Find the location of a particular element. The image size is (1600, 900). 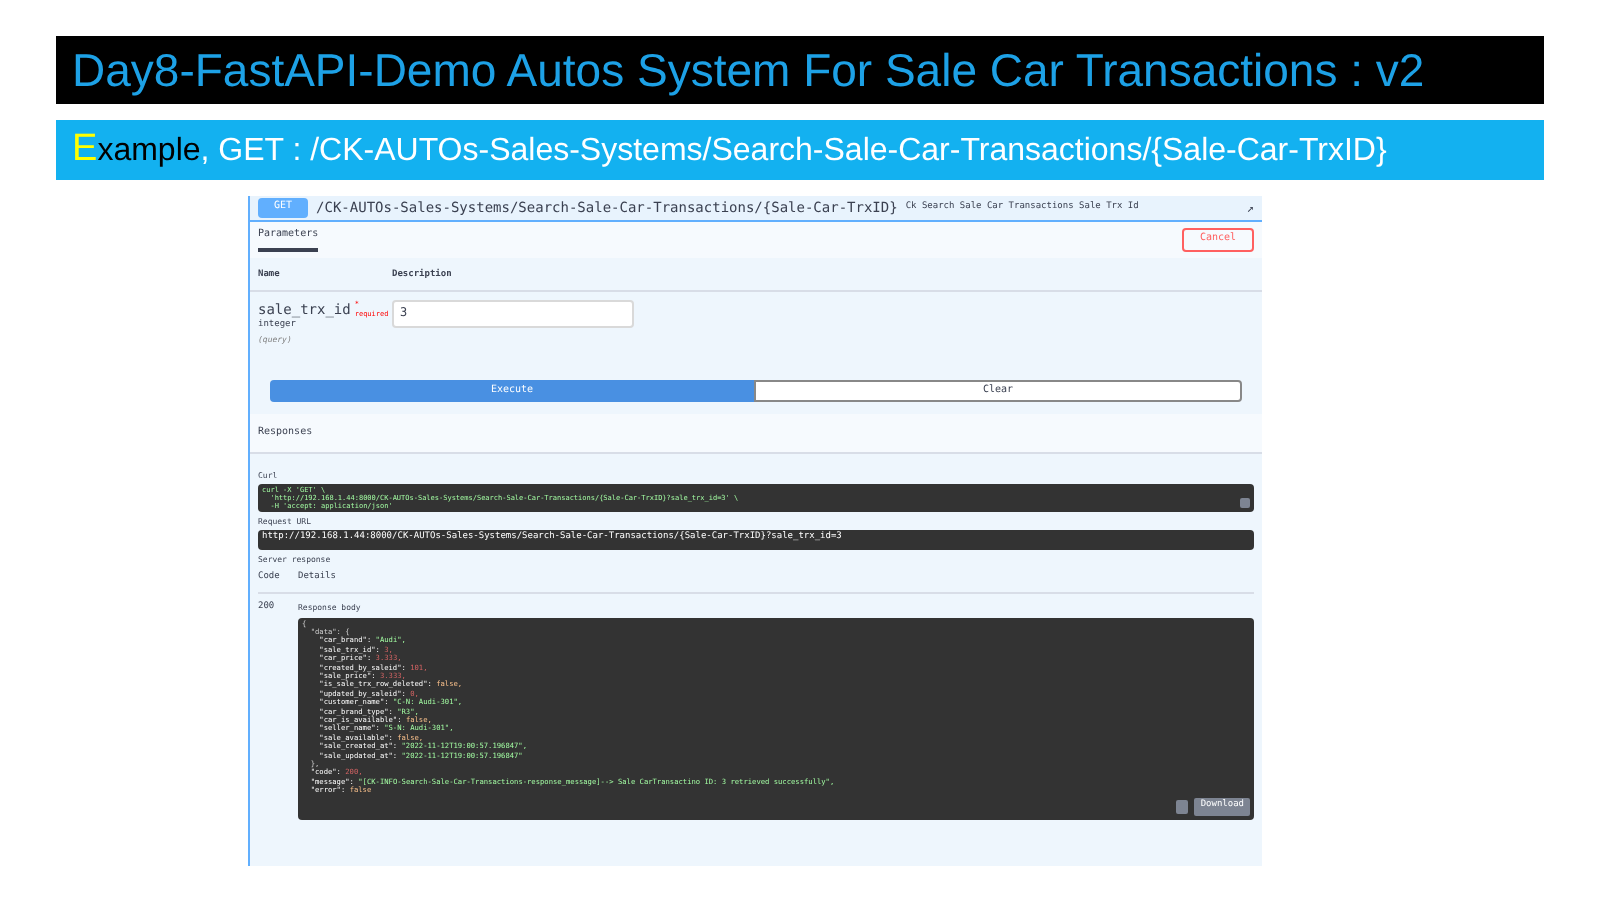

subtitle: Example, GET : /CK-AUTOs-Sales-Systems/Search-Sale-Car-Transactions/{Sale-Car-TrxID} is located at coordinates (729, 149).